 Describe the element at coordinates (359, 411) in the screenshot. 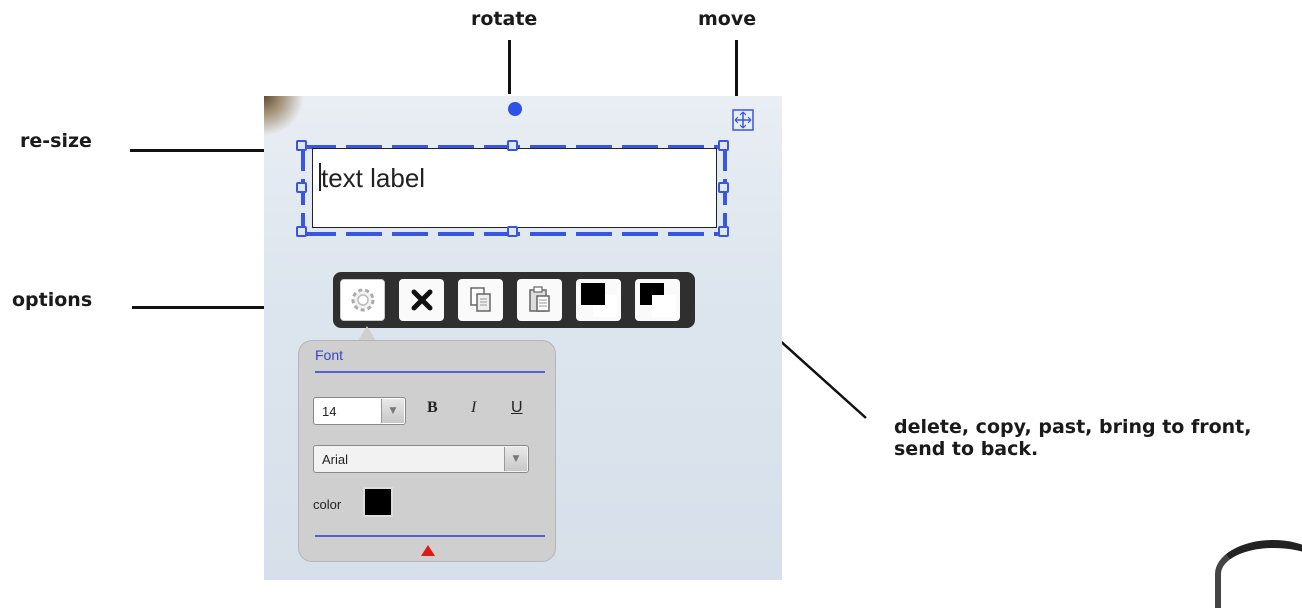

I see `font-size-select: 14 ▼` at that location.